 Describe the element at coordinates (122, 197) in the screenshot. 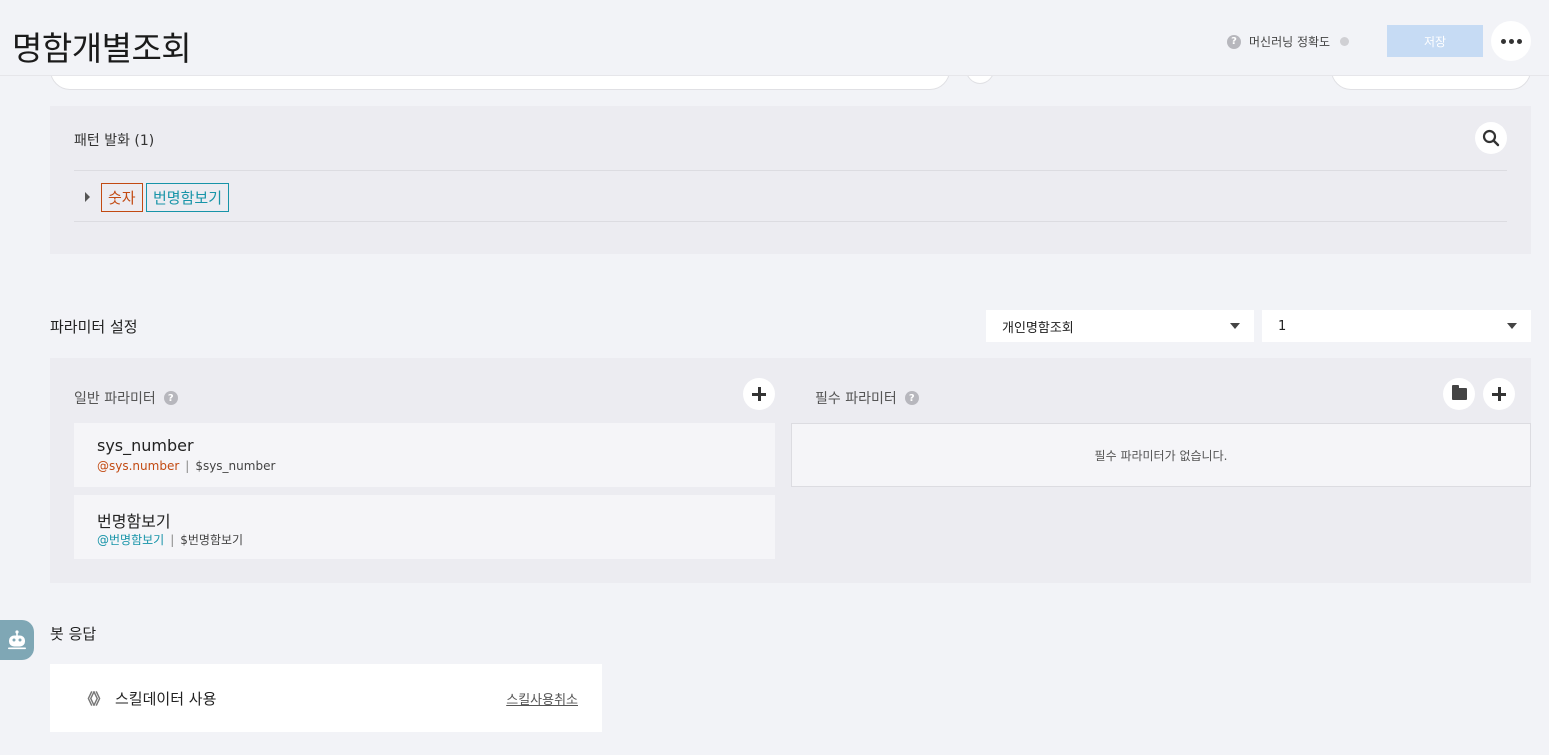

I see `entity-tag-number: 숫자` at that location.